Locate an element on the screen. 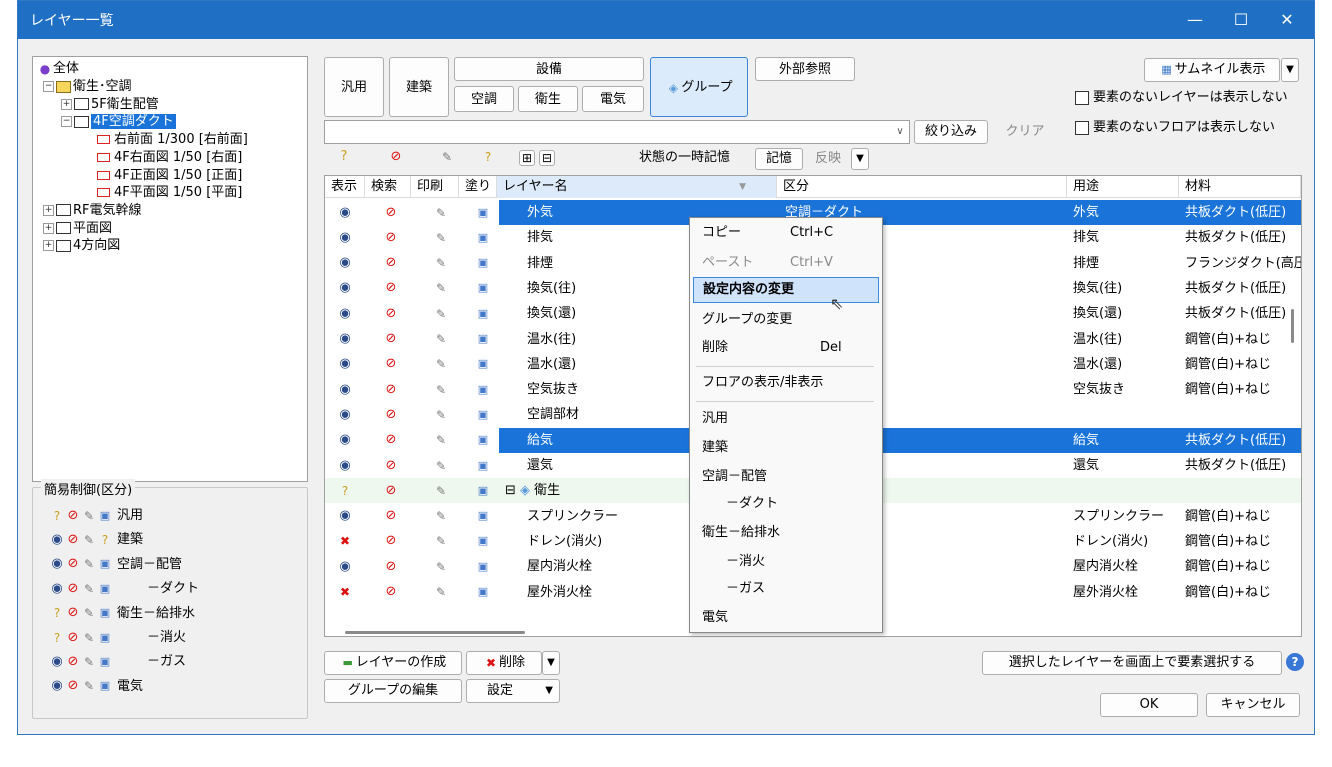 The width and height of the screenshot is (1332, 767). header-name: レイヤー名 ▼ is located at coordinates (637, 187).